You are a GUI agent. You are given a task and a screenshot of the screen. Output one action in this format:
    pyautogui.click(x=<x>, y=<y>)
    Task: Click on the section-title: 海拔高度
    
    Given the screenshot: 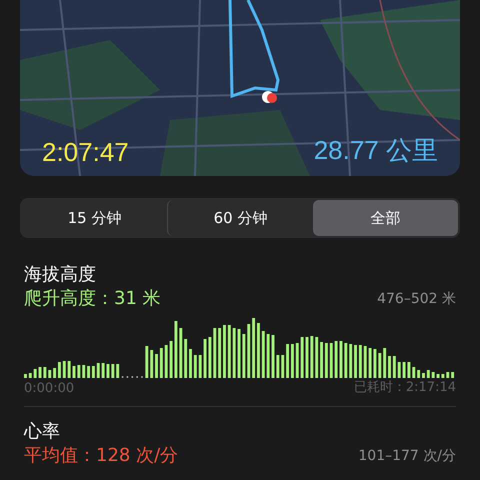 What is the action you would take?
    pyautogui.click(x=60, y=274)
    